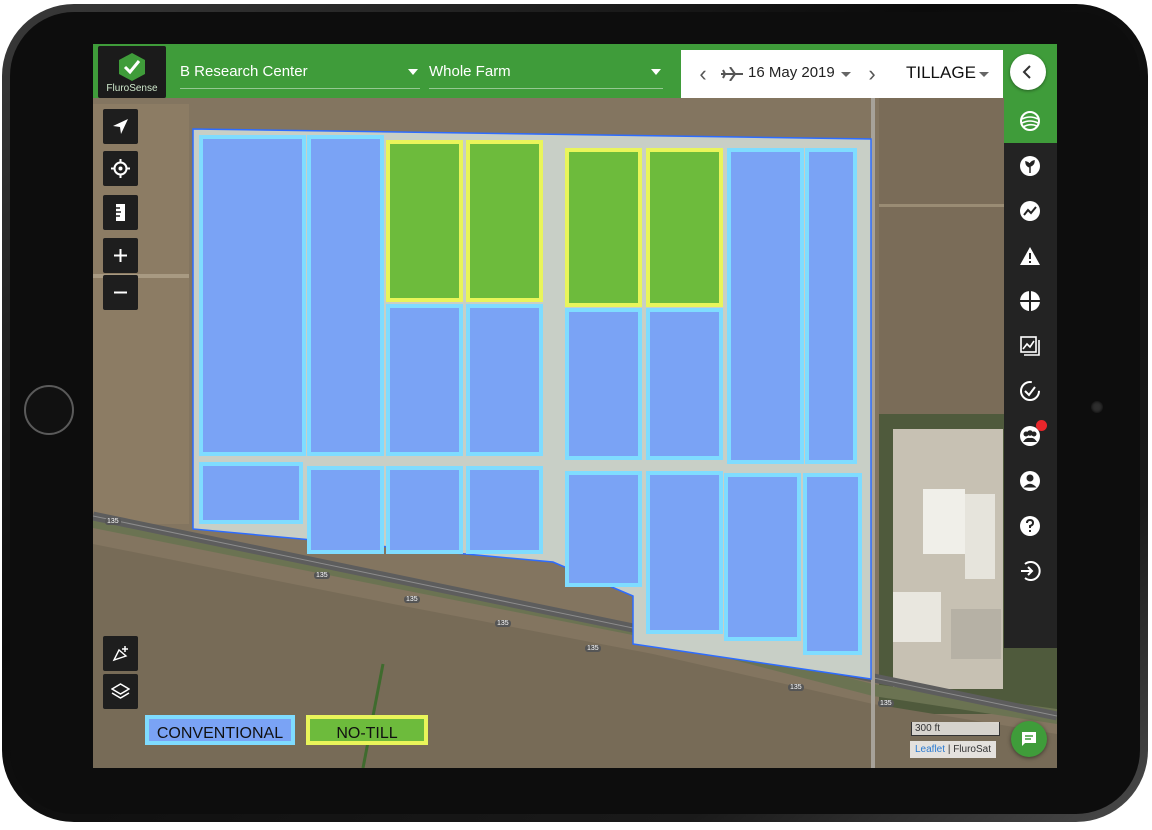 The image size is (1152, 830). I want to click on next-date-button: ›, so click(872, 74).